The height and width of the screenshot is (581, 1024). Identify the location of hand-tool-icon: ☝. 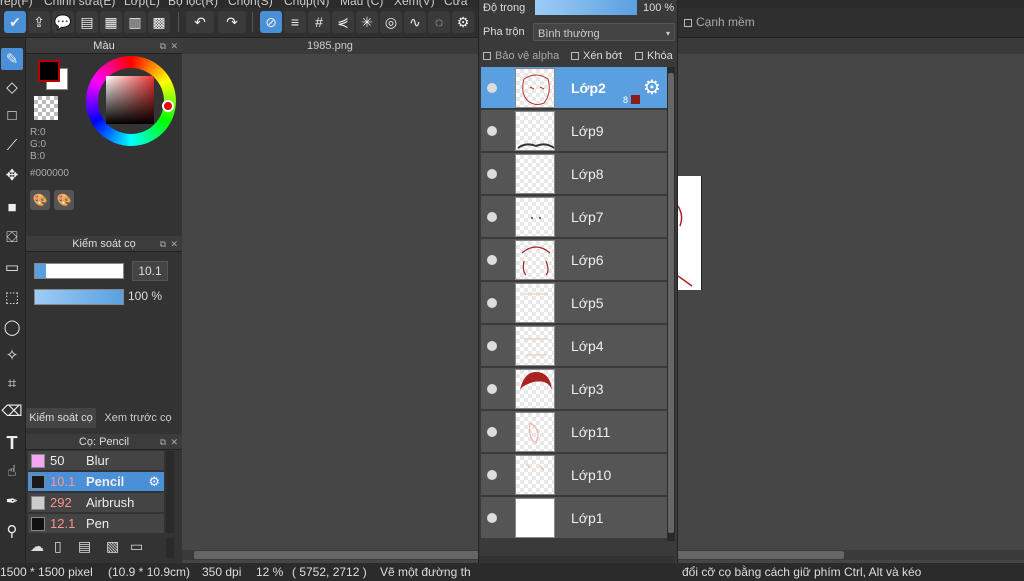
(12, 471).